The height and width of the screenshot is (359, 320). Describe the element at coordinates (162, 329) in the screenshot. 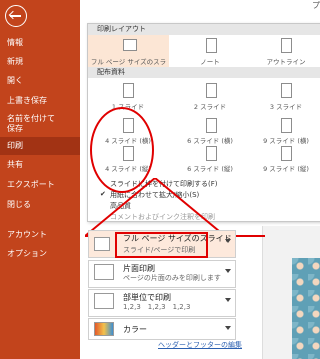

I see `color-dropdown: カラー` at that location.